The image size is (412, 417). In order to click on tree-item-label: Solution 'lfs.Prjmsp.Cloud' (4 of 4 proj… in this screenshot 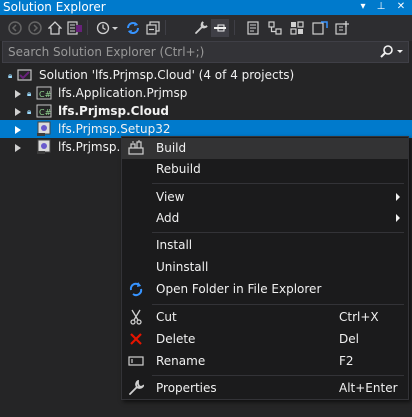, I will do `click(167, 75)`.